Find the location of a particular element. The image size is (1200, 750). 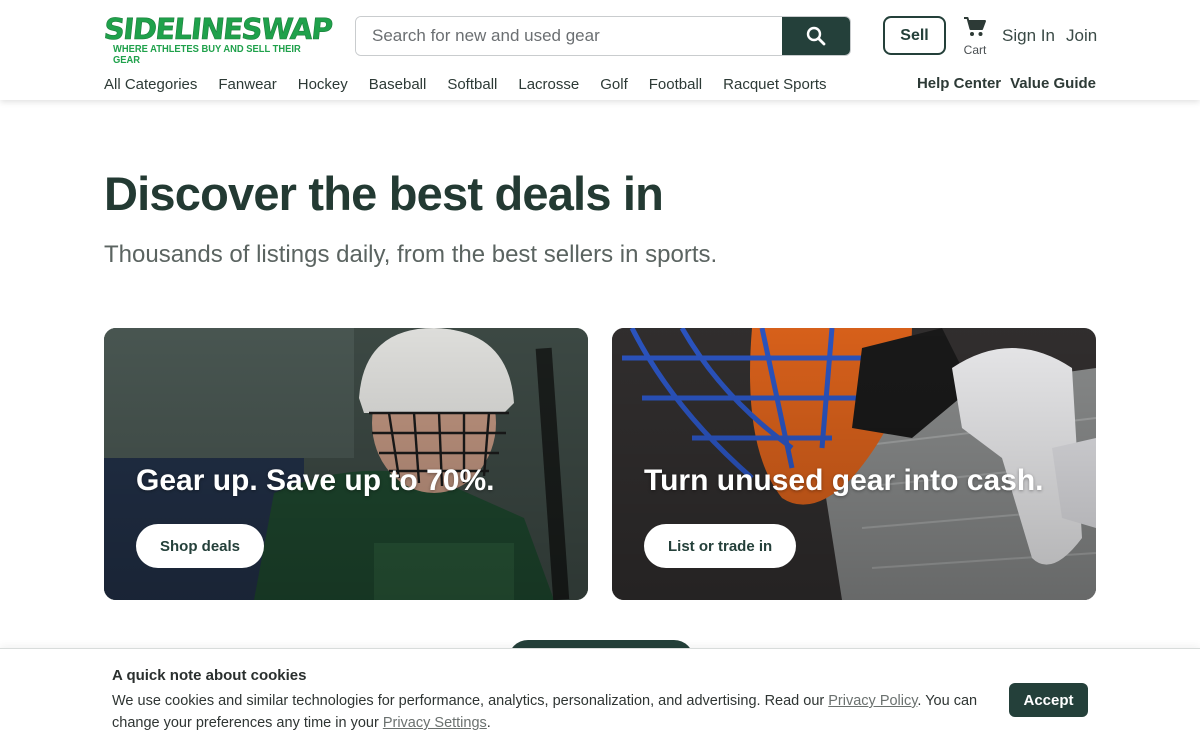

cart-button: Cart is located at coordinates (975, 36).